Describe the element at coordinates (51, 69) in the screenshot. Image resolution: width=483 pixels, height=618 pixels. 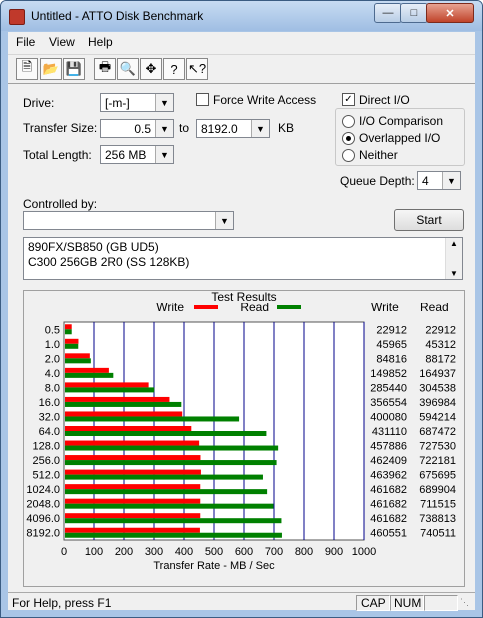
I see `open-button: 📂` at that location.